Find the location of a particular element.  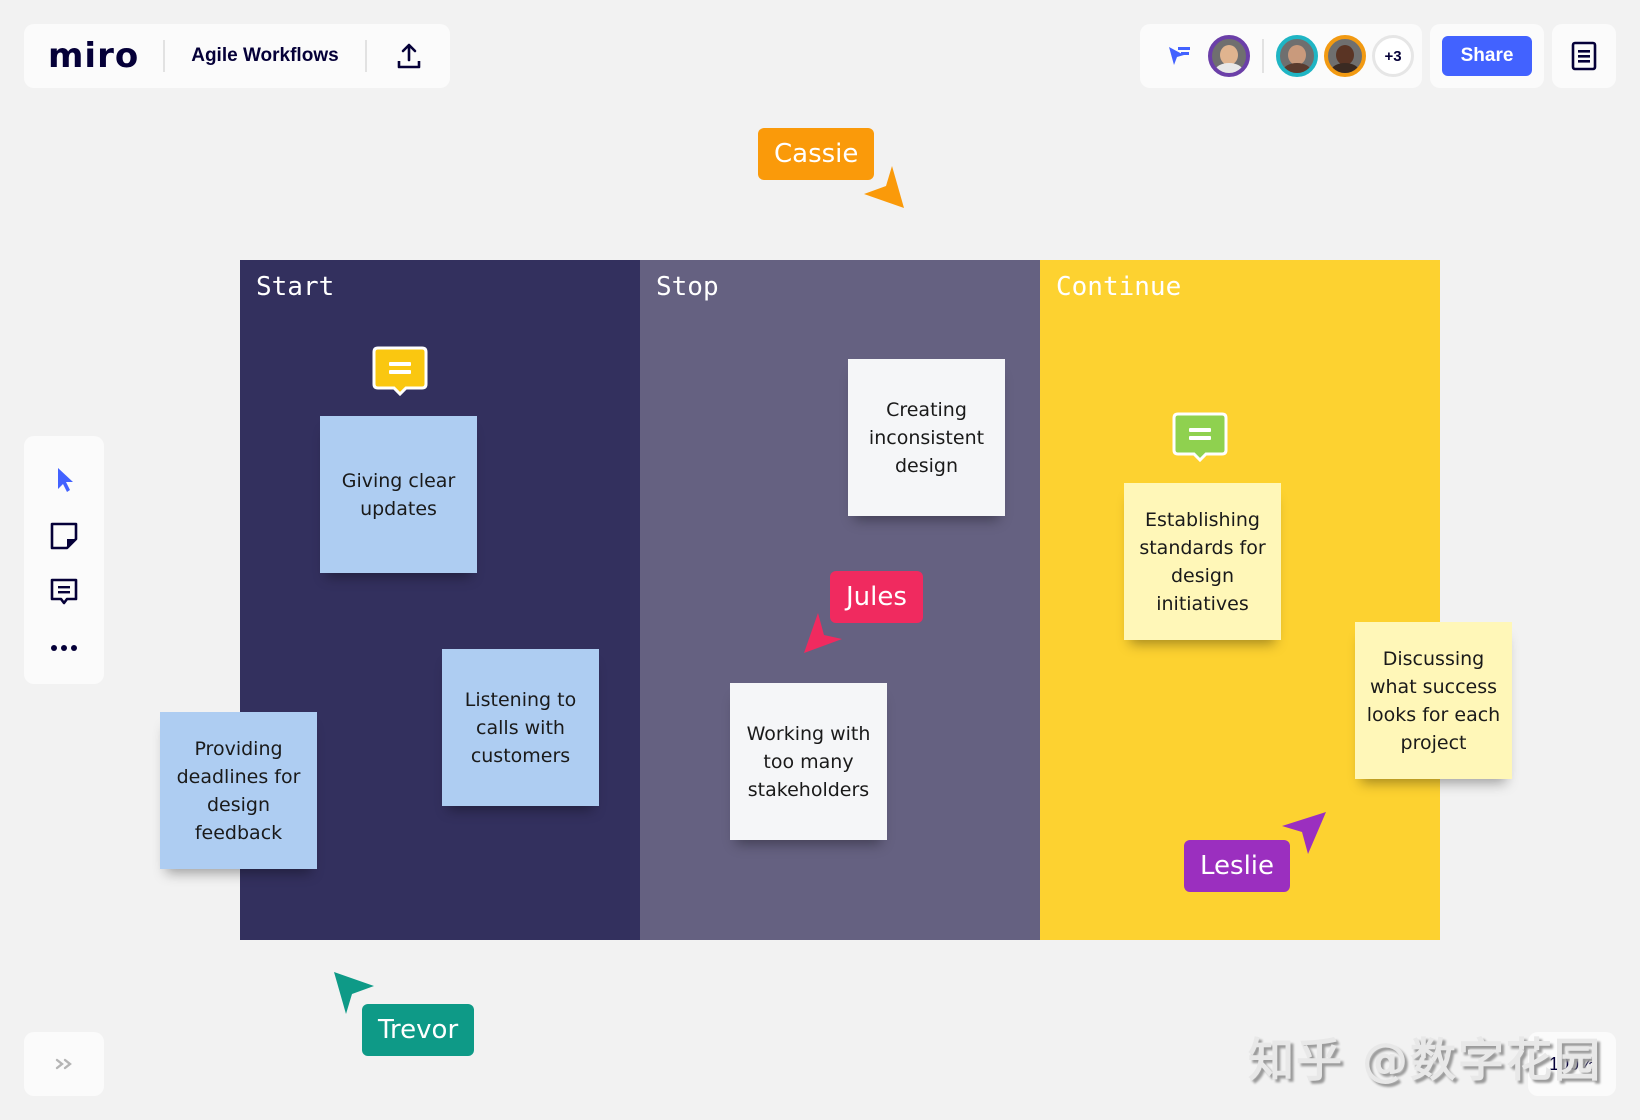

more-icon is located at coordinates (64, 648).